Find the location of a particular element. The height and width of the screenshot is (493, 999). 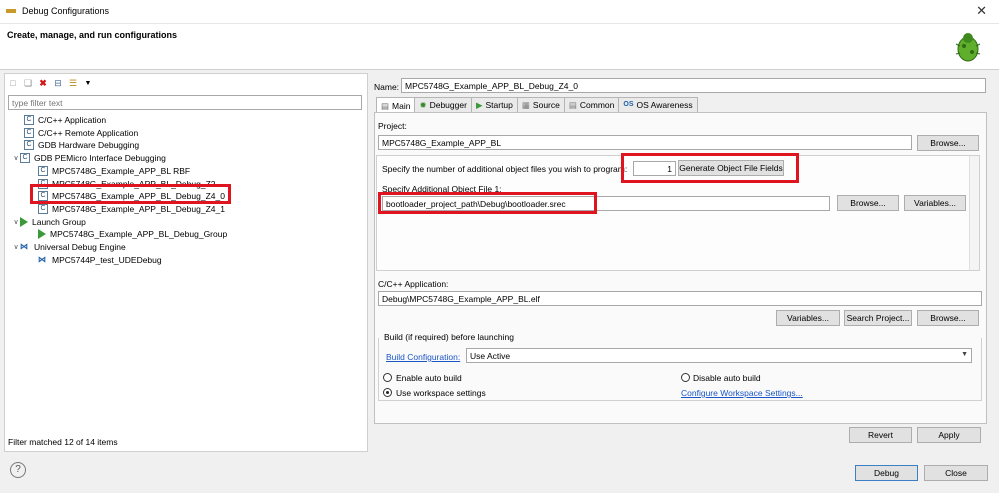

enable-auto-build-label: Enable auto build is located at coordinates (429, 378).